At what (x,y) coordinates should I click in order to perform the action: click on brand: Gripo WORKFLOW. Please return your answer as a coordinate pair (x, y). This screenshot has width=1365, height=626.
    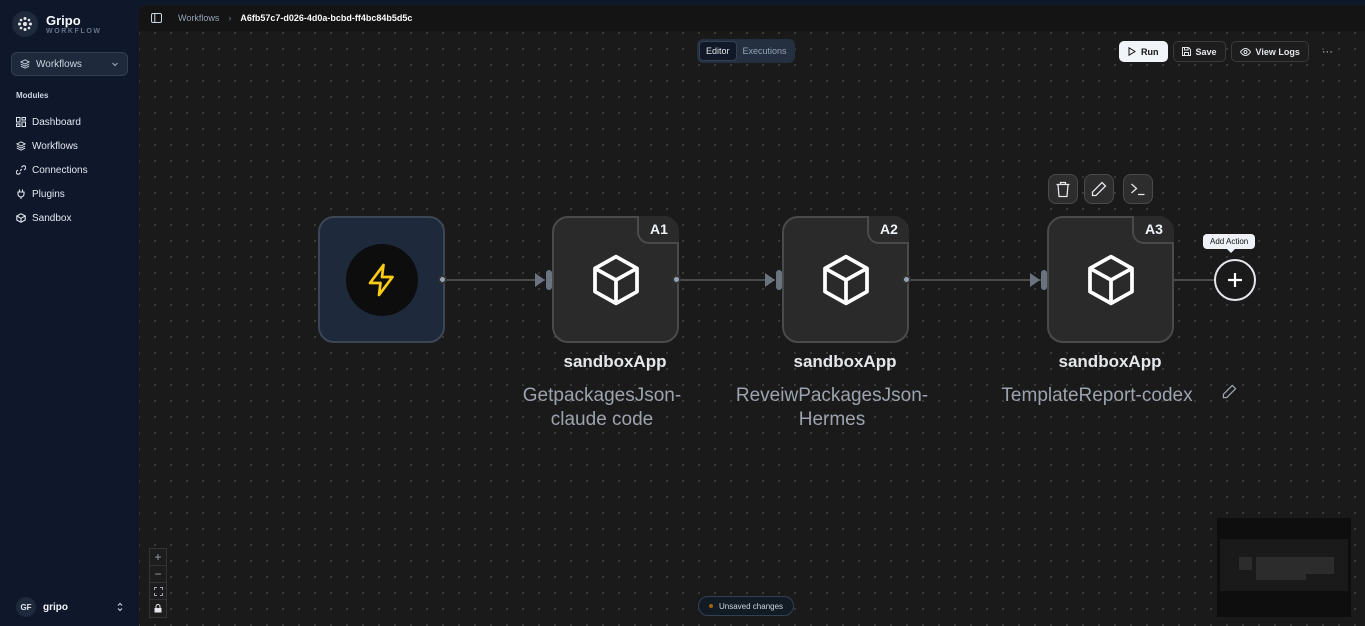
    Looking at the image, I should click on (57, 24).